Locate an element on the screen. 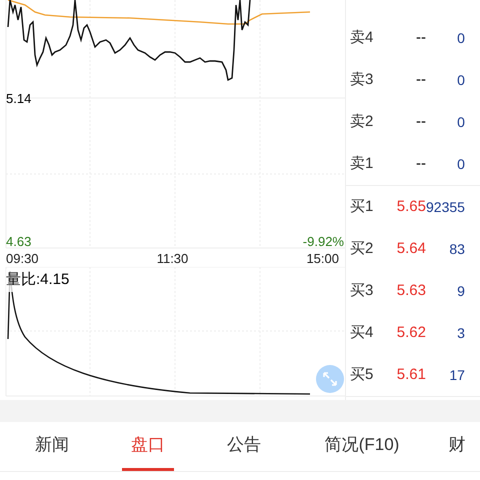 The height and width of the screenshot is (480, 480). order-price: 5.62 is located at coordinates (411, 332).